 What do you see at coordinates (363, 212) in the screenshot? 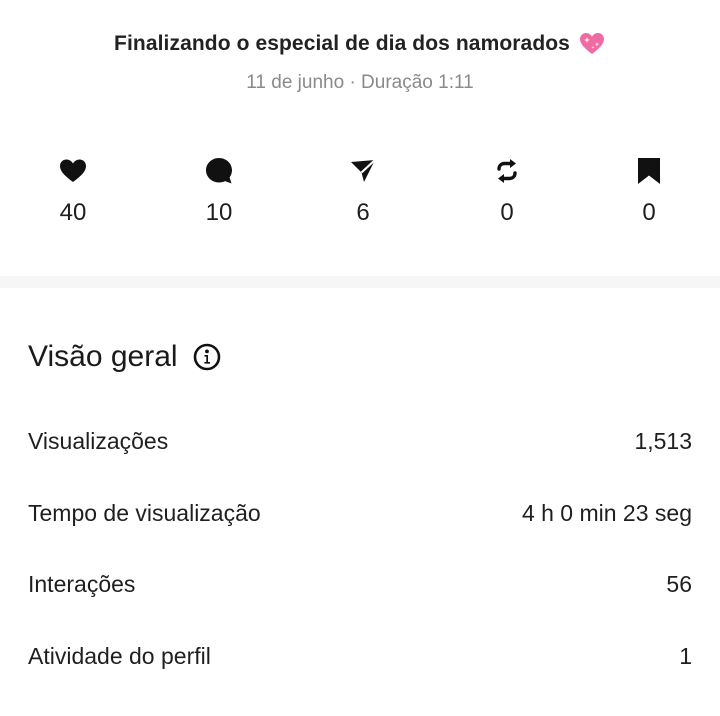
I see `shares-count: 6` at bounding box center [363, 212].